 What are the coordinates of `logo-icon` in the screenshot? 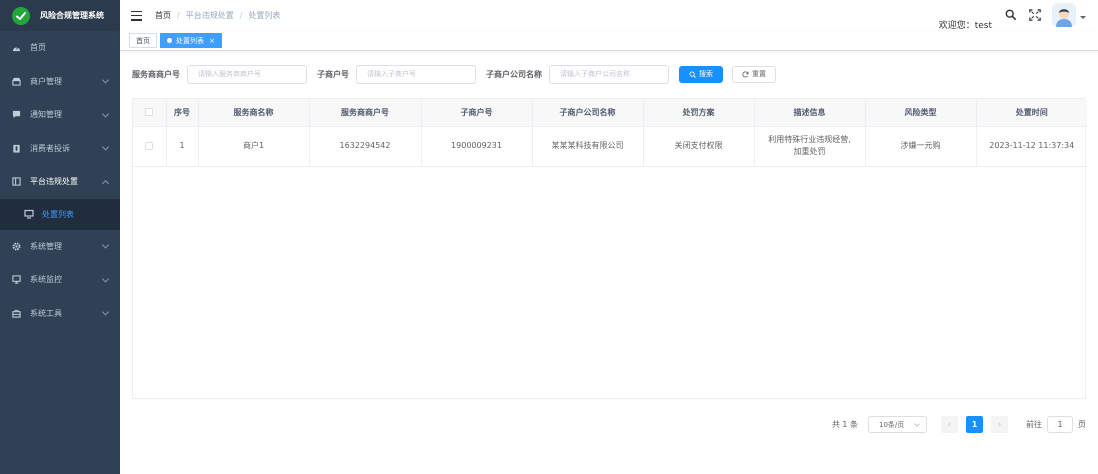 It's located at (21, 15).